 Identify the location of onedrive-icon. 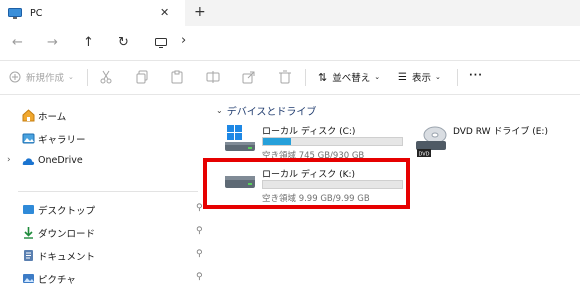
(28, 161).